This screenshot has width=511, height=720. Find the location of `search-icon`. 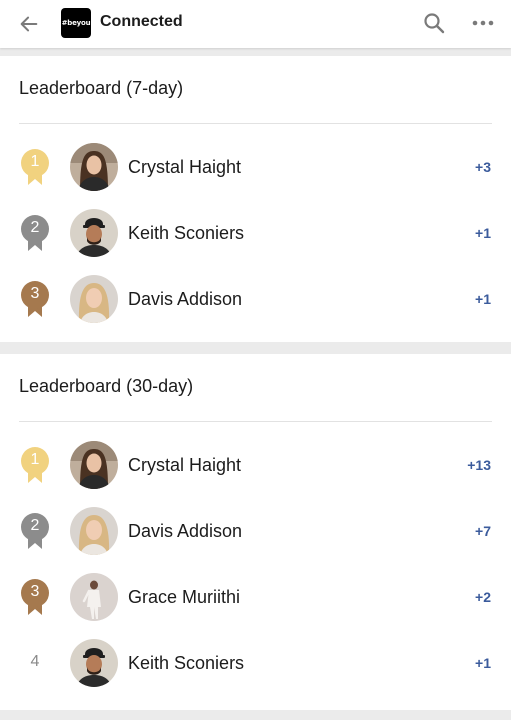

search-icon is located at coordinates (434, 23).